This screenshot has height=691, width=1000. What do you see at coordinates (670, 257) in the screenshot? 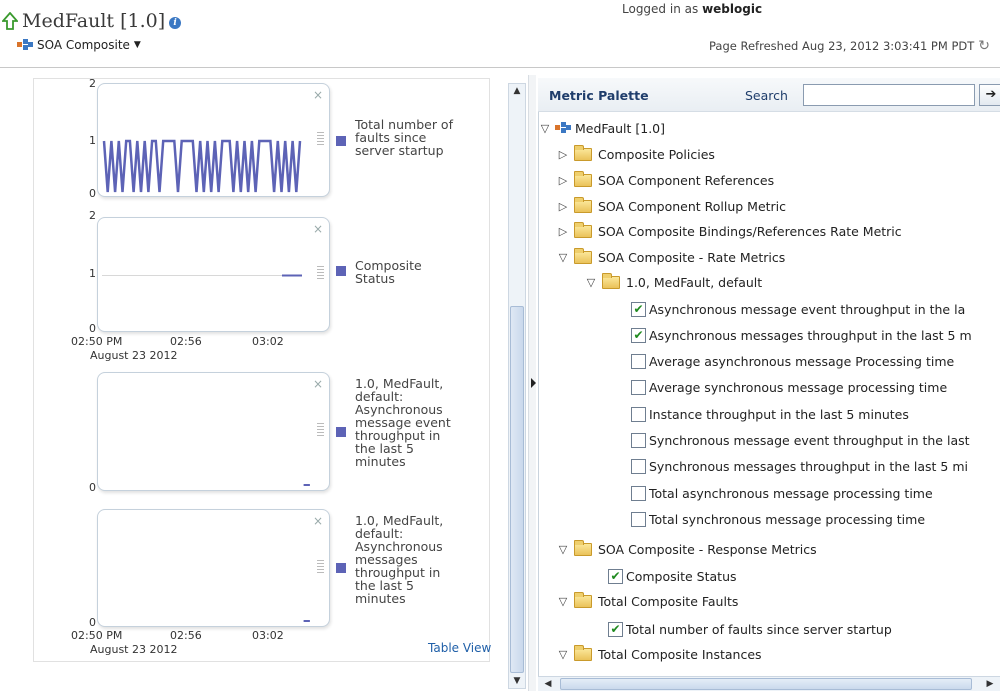
I see `tree-item-rate-metrics: ▽ SOA Composite - Rate Metrics` at bounding box center [670, 257].